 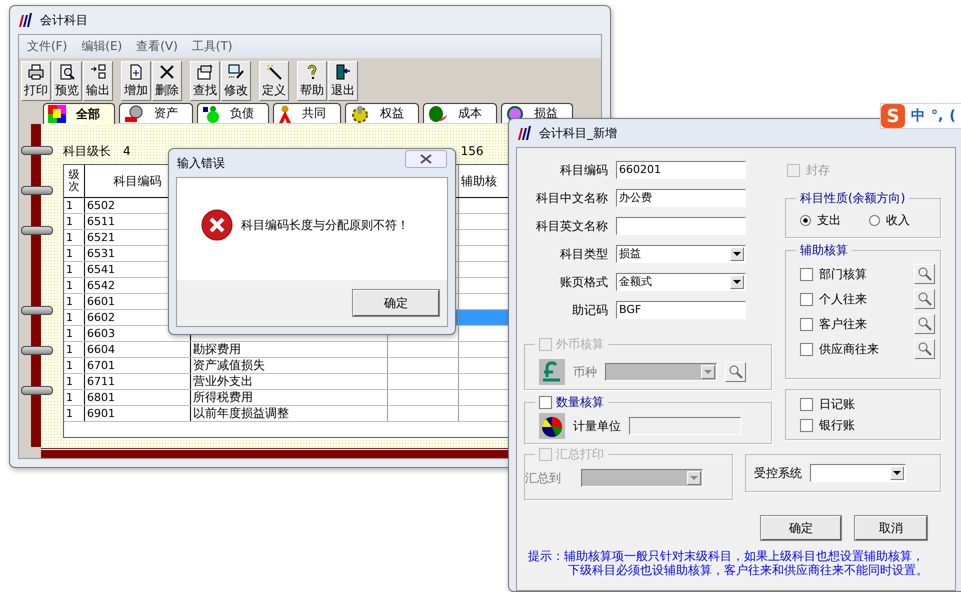 What do you see at coordinates (157, 46) in the screenshot?
I see `menu-item: 查看(V)` at bounding box center [157, 46].